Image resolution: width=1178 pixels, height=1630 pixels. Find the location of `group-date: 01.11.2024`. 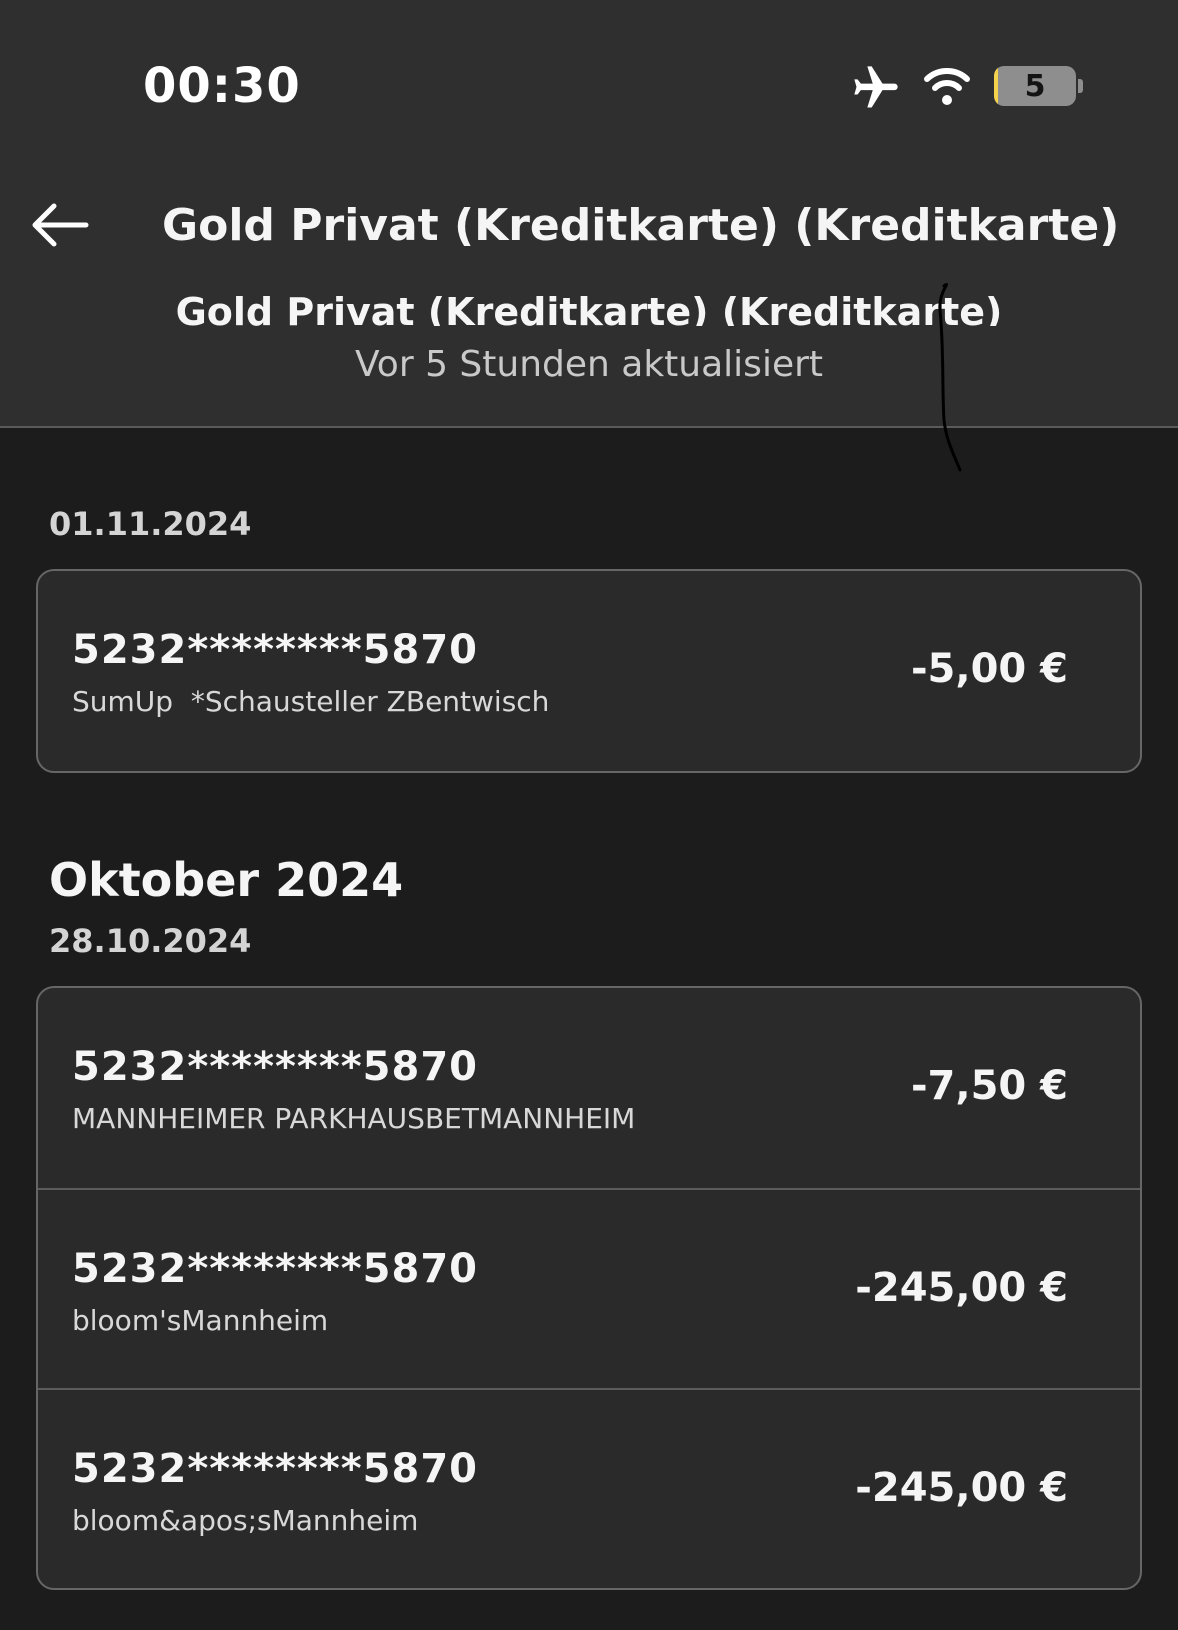

group-date: 01.11.2024 is located at coordinates (150, 524).